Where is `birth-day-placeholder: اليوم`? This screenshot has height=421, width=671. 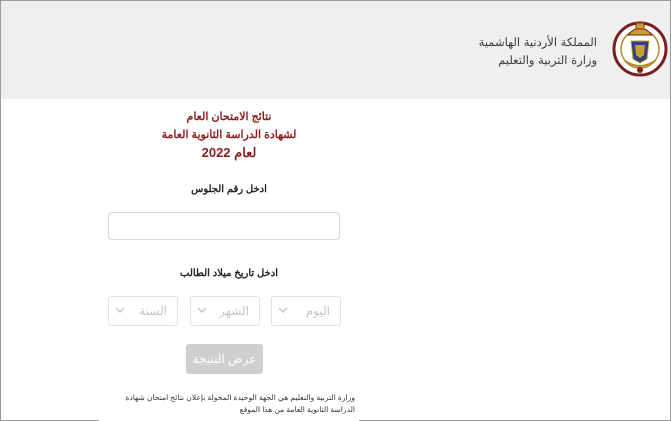
birth-day-placeholder: اليوم is located at coordinates (317, 311).